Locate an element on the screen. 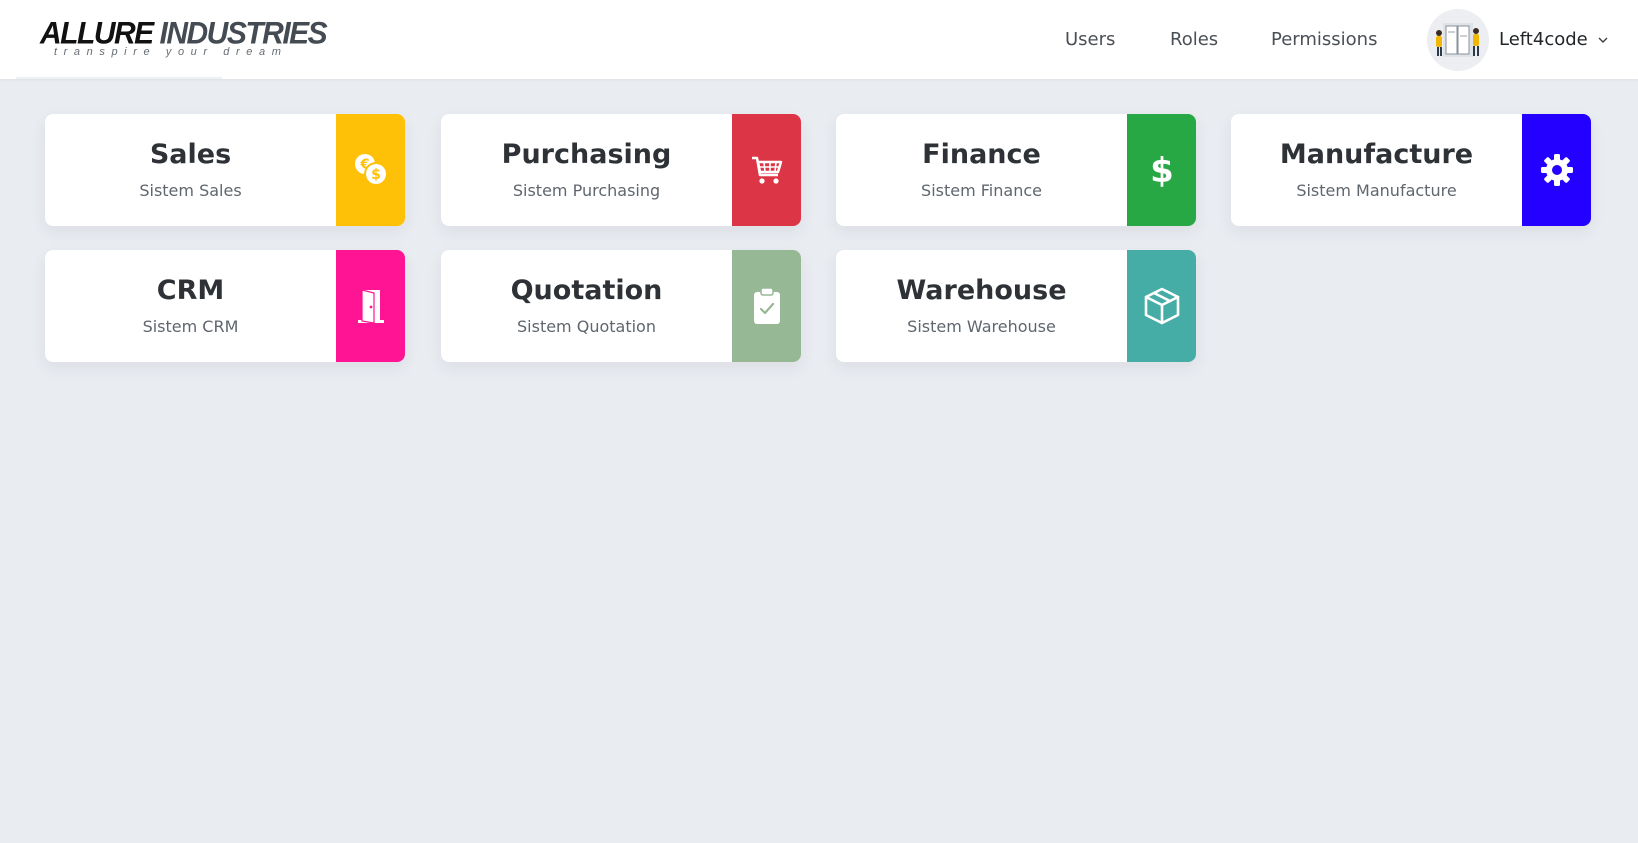  module-card-finance: Finance Sistem Finance $ is located at coordinates (1016, 170).